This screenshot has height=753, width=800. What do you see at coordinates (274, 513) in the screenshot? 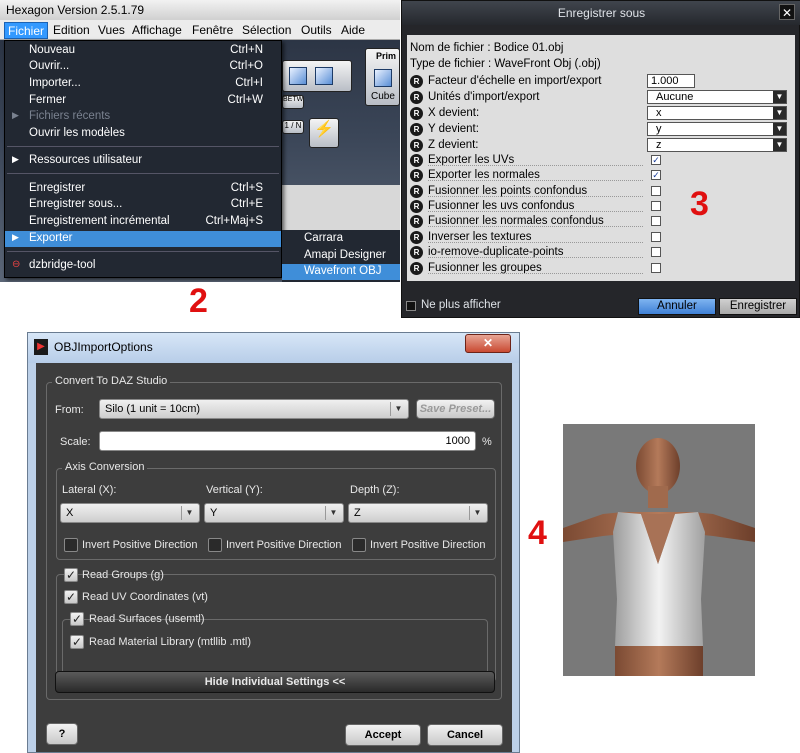
I see `vertical-select: Y ▼` at bounding box center [274, 513].